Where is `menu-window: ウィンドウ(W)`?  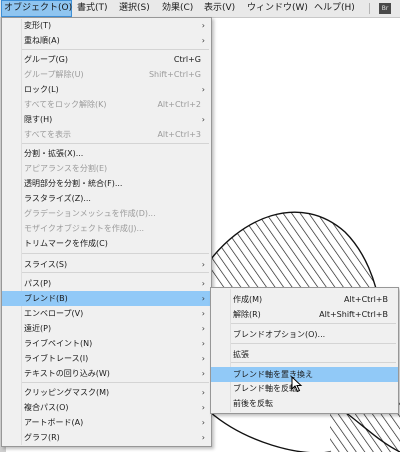 menu-window: ウィンドウ(W) is located at coordinates (277, 8).